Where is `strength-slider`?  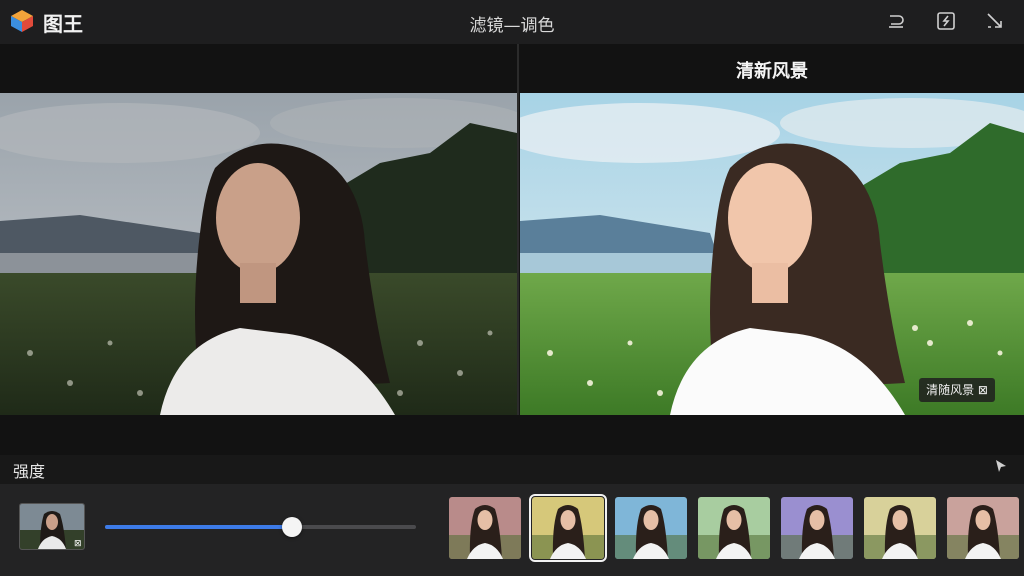 strength-slider is located at coordinates (260, 527).